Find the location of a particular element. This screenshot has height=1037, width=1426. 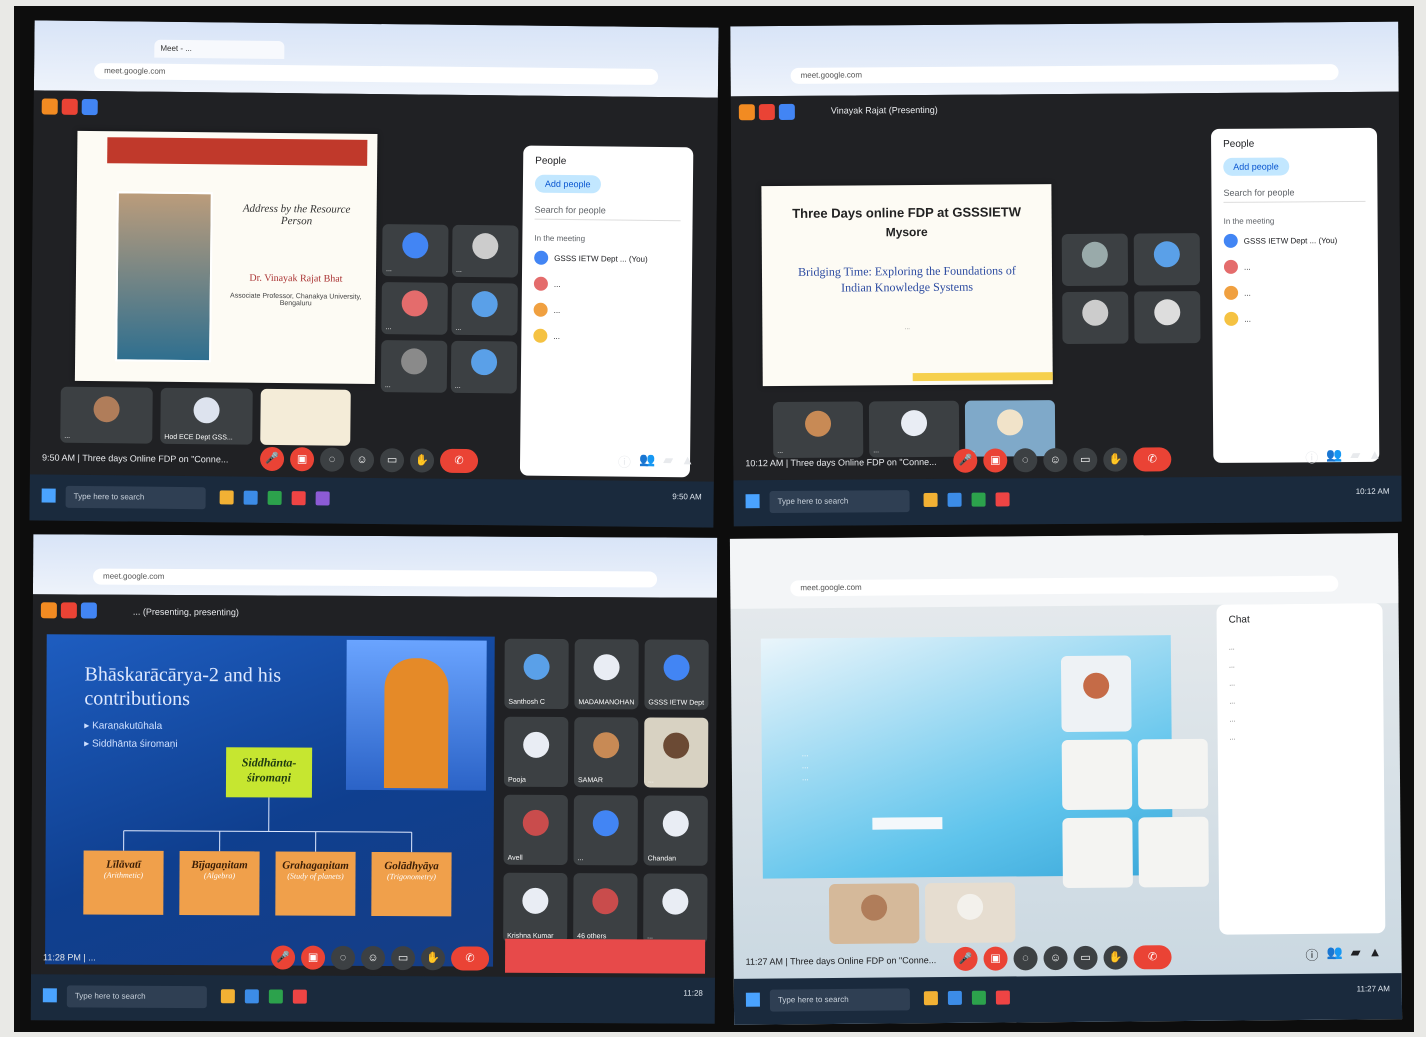

participant-tile: Chandan is located at coordinates (675, 830).